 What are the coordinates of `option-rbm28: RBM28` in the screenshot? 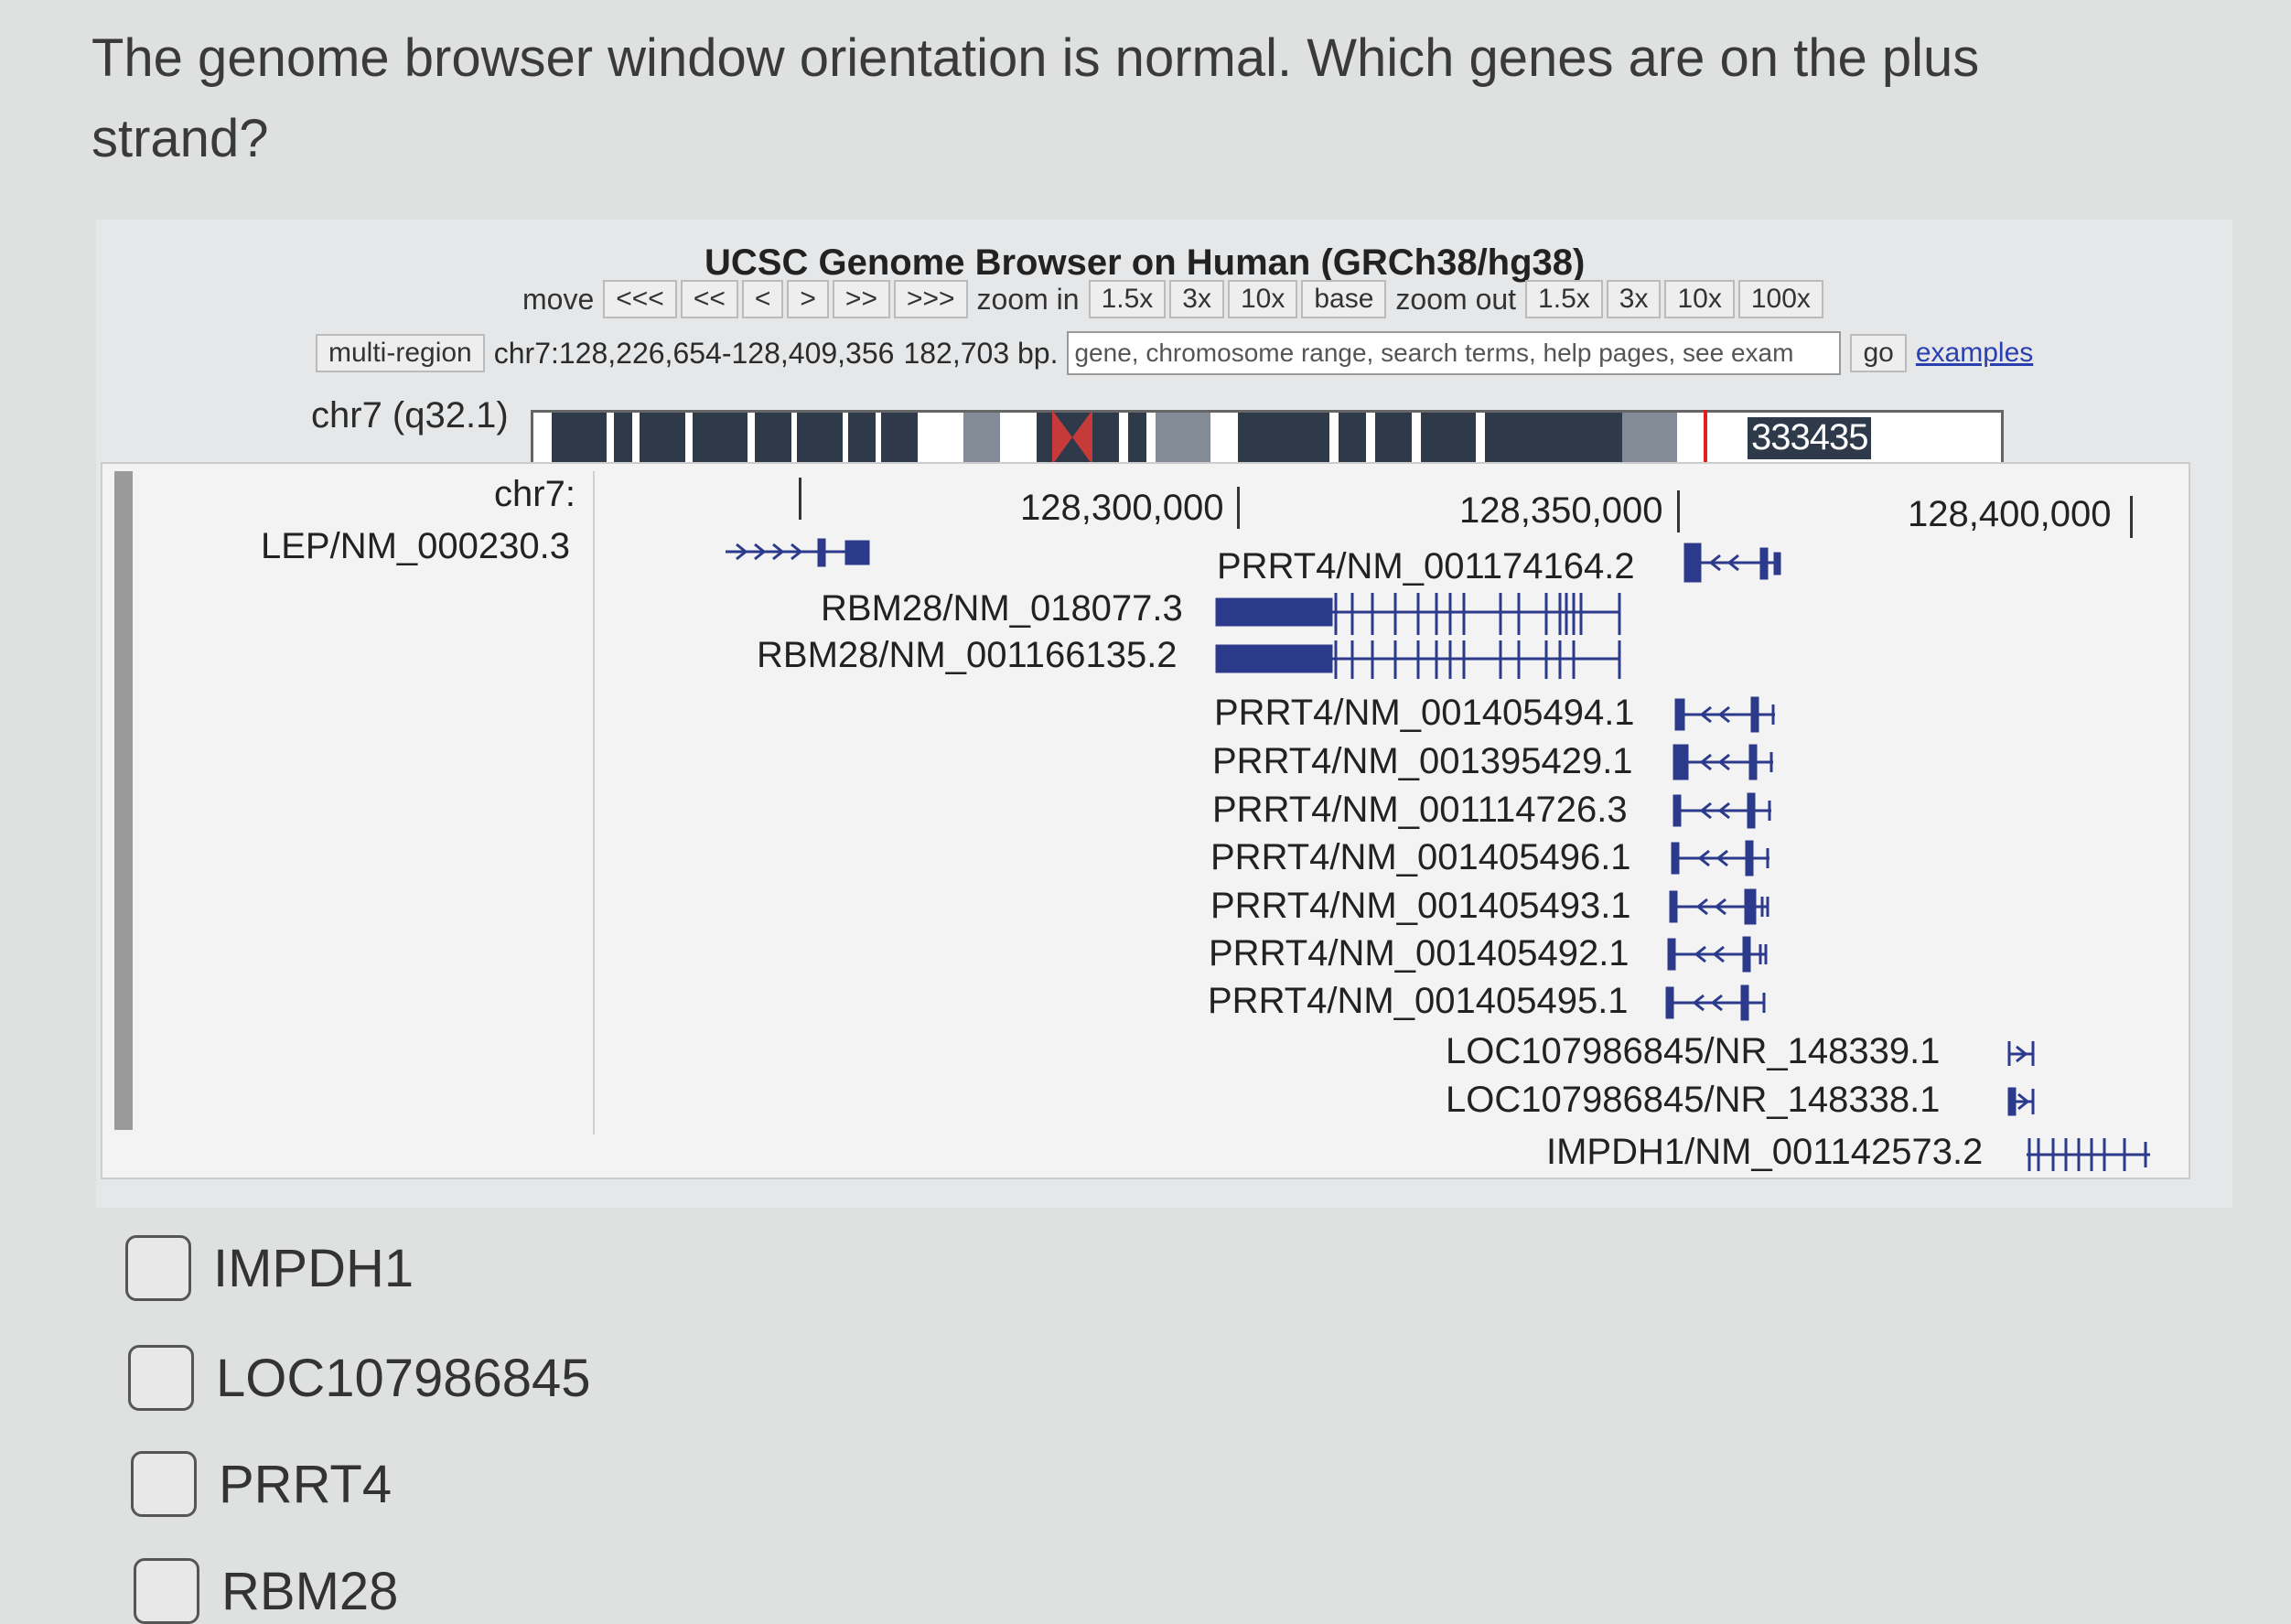 It's located at (266, 1591).